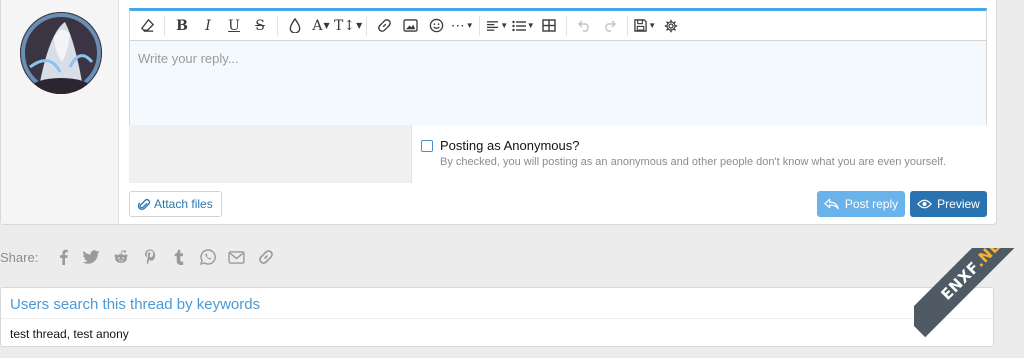 The image size is (1024, 358). I want to click on anonymous-checkbox, so click(427, 146).